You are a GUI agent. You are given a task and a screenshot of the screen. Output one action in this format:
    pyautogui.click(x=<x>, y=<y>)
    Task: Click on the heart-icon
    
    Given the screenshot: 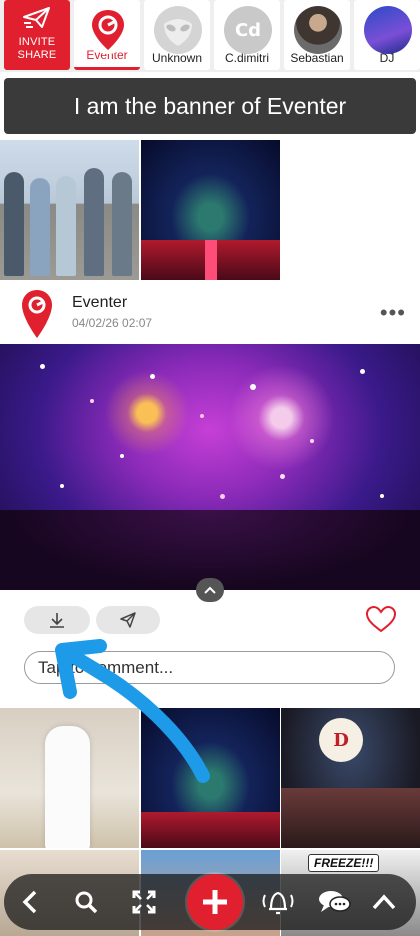 What is the action you would take?
    pyautogui.click(x=381, y=619)
    